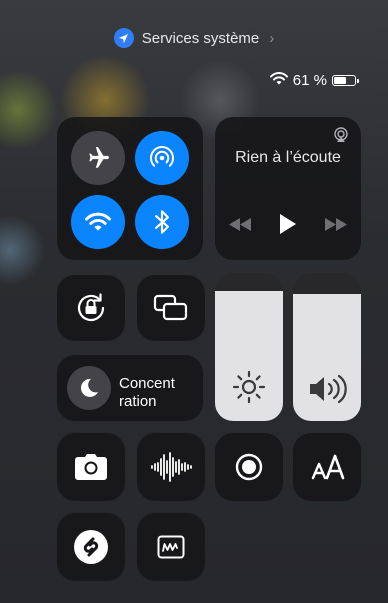 Image resolution: width=388 pixels, height=603 pixels. I want to click on bluetooth-toggle, so click(162, 222).